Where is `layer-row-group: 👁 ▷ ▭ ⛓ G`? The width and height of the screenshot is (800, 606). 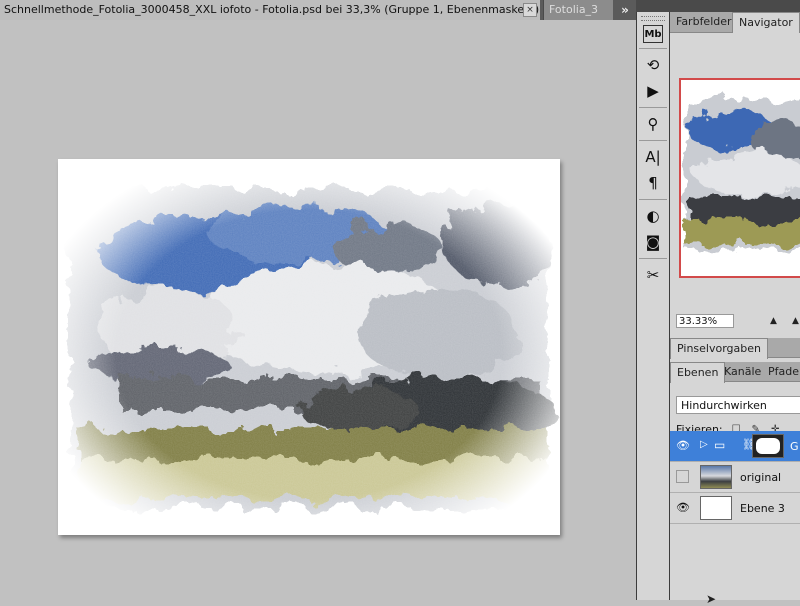 layer-row-group: 👁 ▷ ▭ ⛓ G is located at coordinates (735, 446).